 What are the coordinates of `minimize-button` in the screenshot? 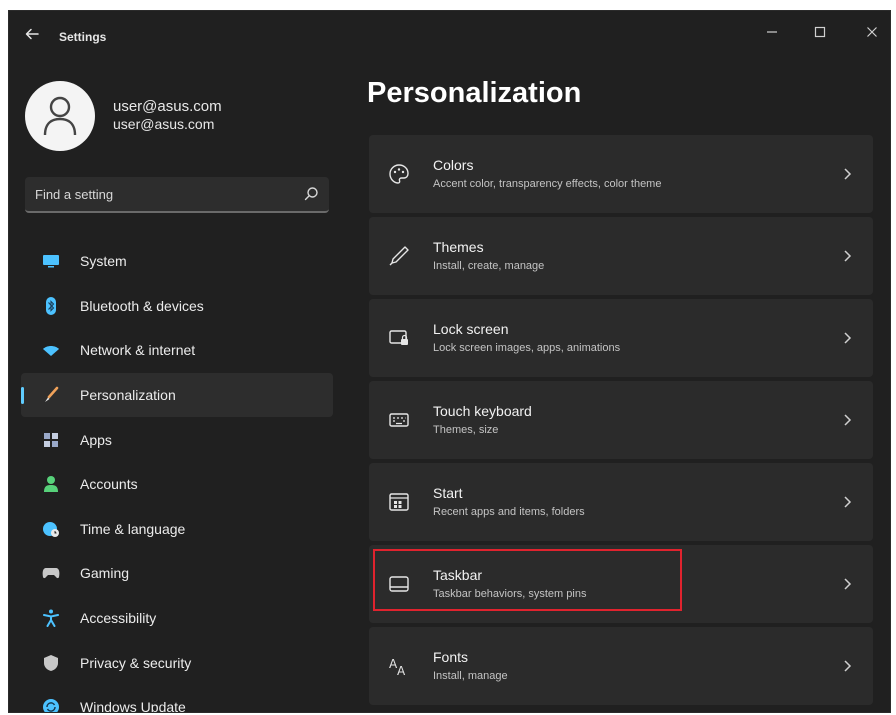 It's located at (772, 32).